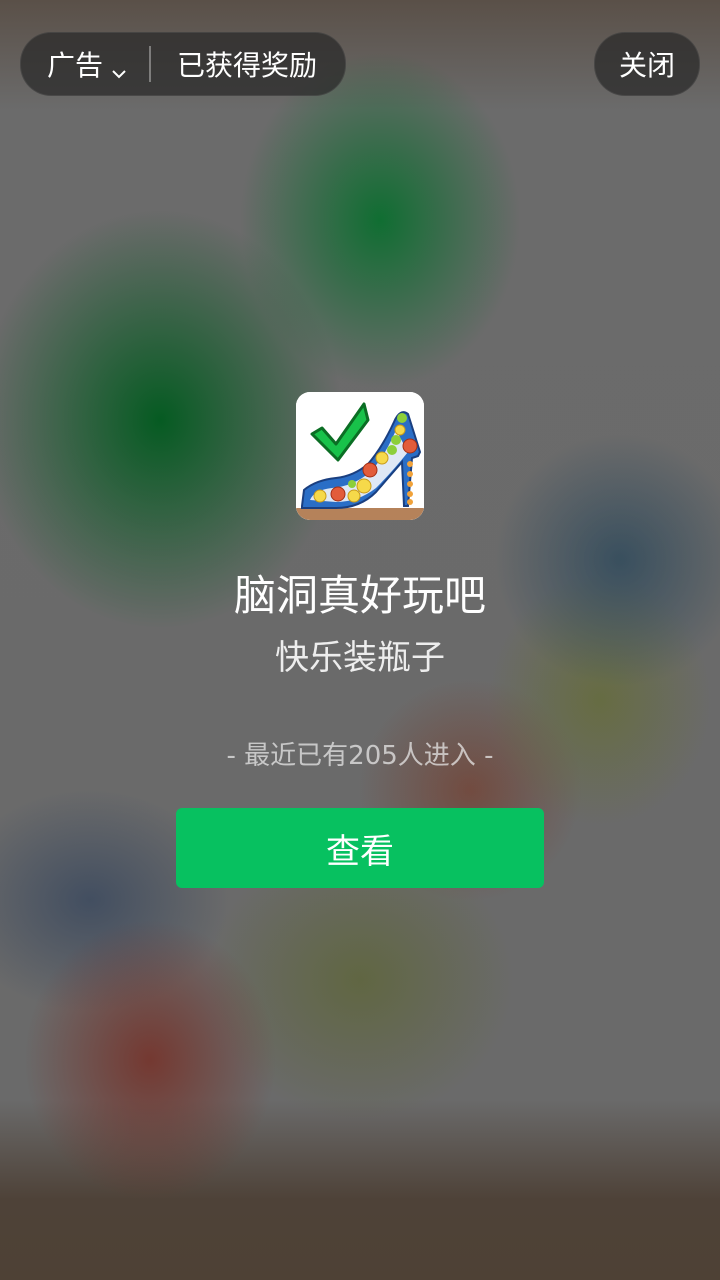  I want to click on chevron-down-icon, so click(119, 67).